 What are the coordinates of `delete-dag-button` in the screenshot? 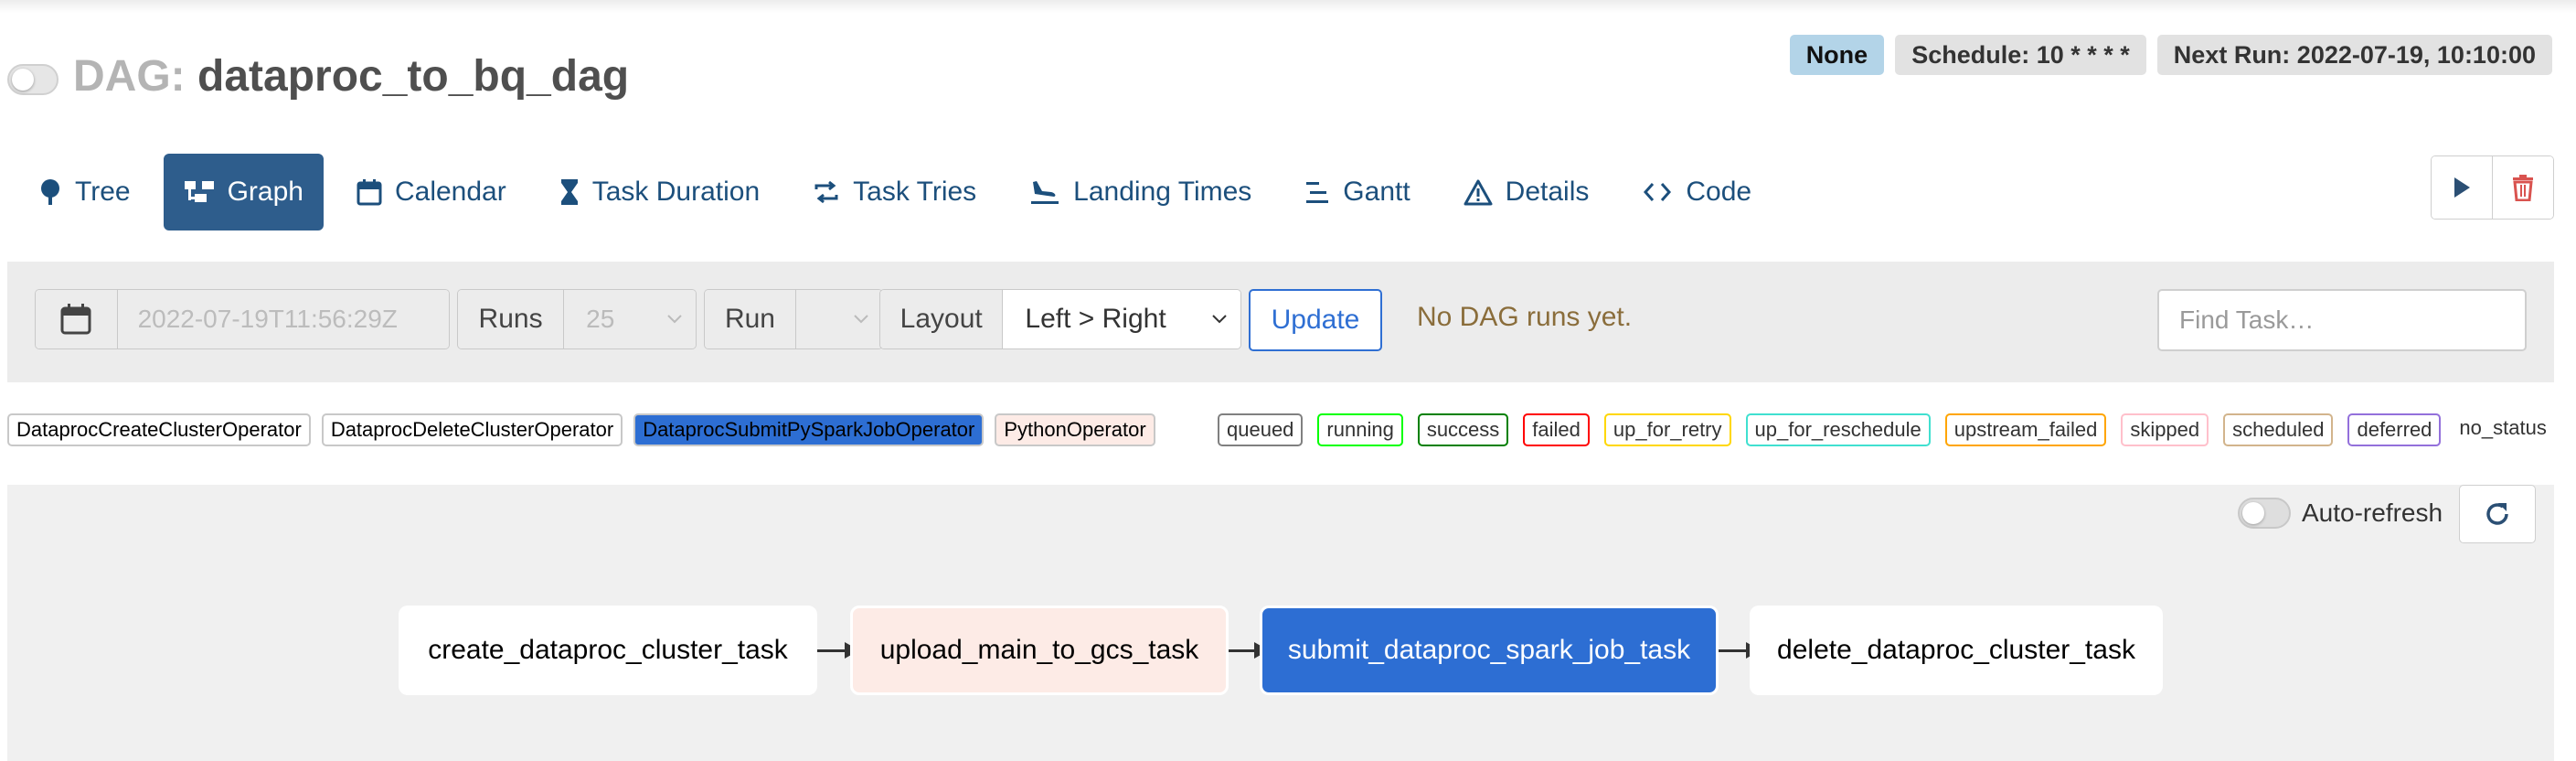 It's located at (2522, 187).